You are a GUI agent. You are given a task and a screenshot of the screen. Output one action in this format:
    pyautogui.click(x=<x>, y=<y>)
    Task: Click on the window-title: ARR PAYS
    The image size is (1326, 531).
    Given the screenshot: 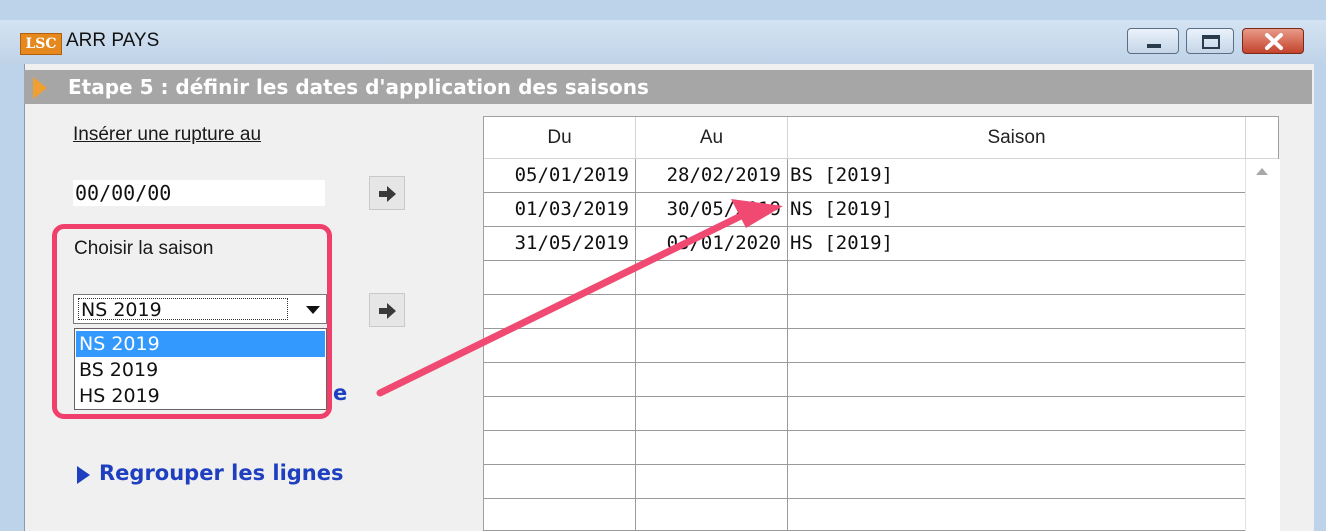 What is the action you would take?
    pyautogui.click(x=113, y=40)
    